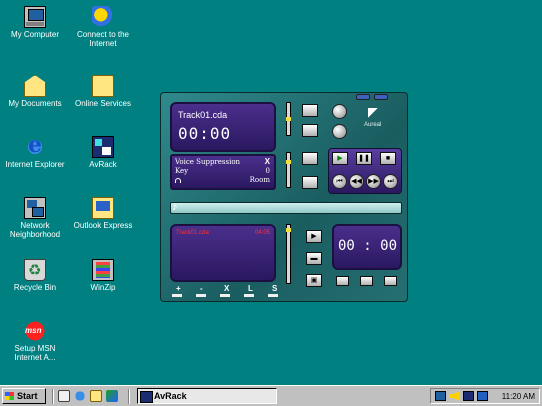  Describe the element at coordinates (103, 86) in the screenshot. I see `folder-icon` at that location.